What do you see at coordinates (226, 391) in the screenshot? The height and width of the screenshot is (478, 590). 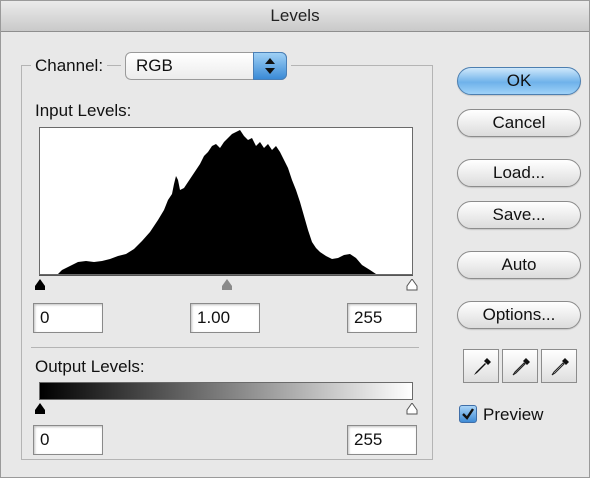 I see `output-gradient-bar` at bounding box center [226, 391].